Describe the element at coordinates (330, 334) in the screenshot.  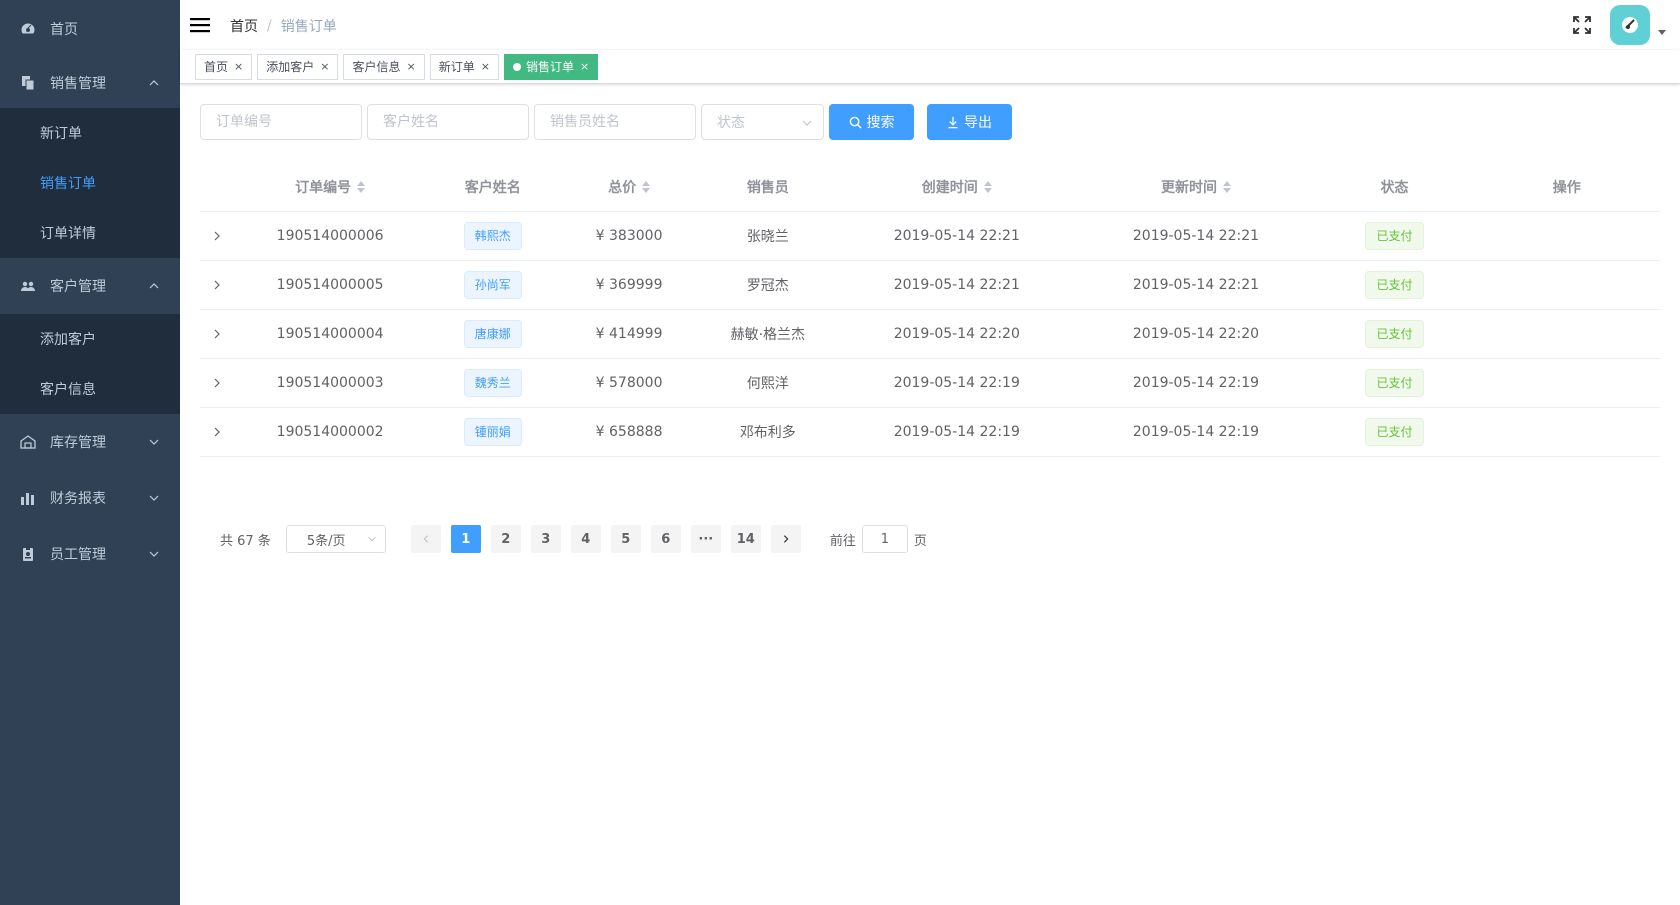
I see `order-no: 190514000004` at that location.